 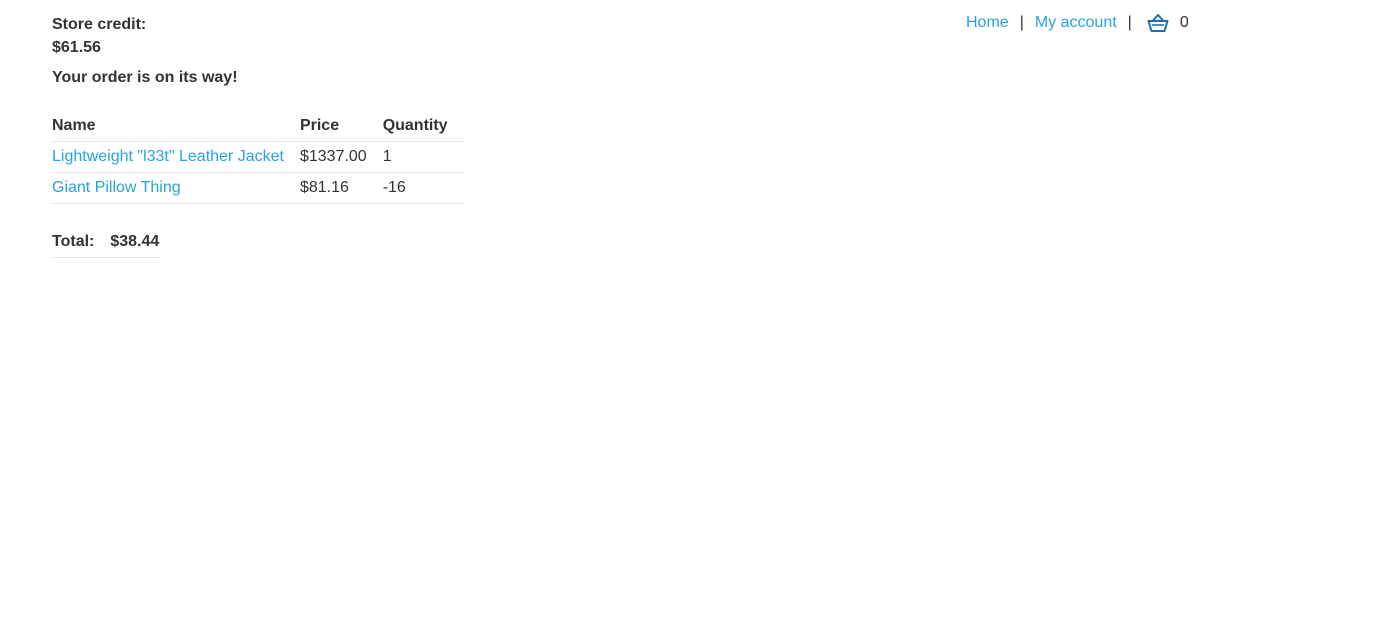 I want to click on my-account-link: My account, so click(x=1076, y=23).